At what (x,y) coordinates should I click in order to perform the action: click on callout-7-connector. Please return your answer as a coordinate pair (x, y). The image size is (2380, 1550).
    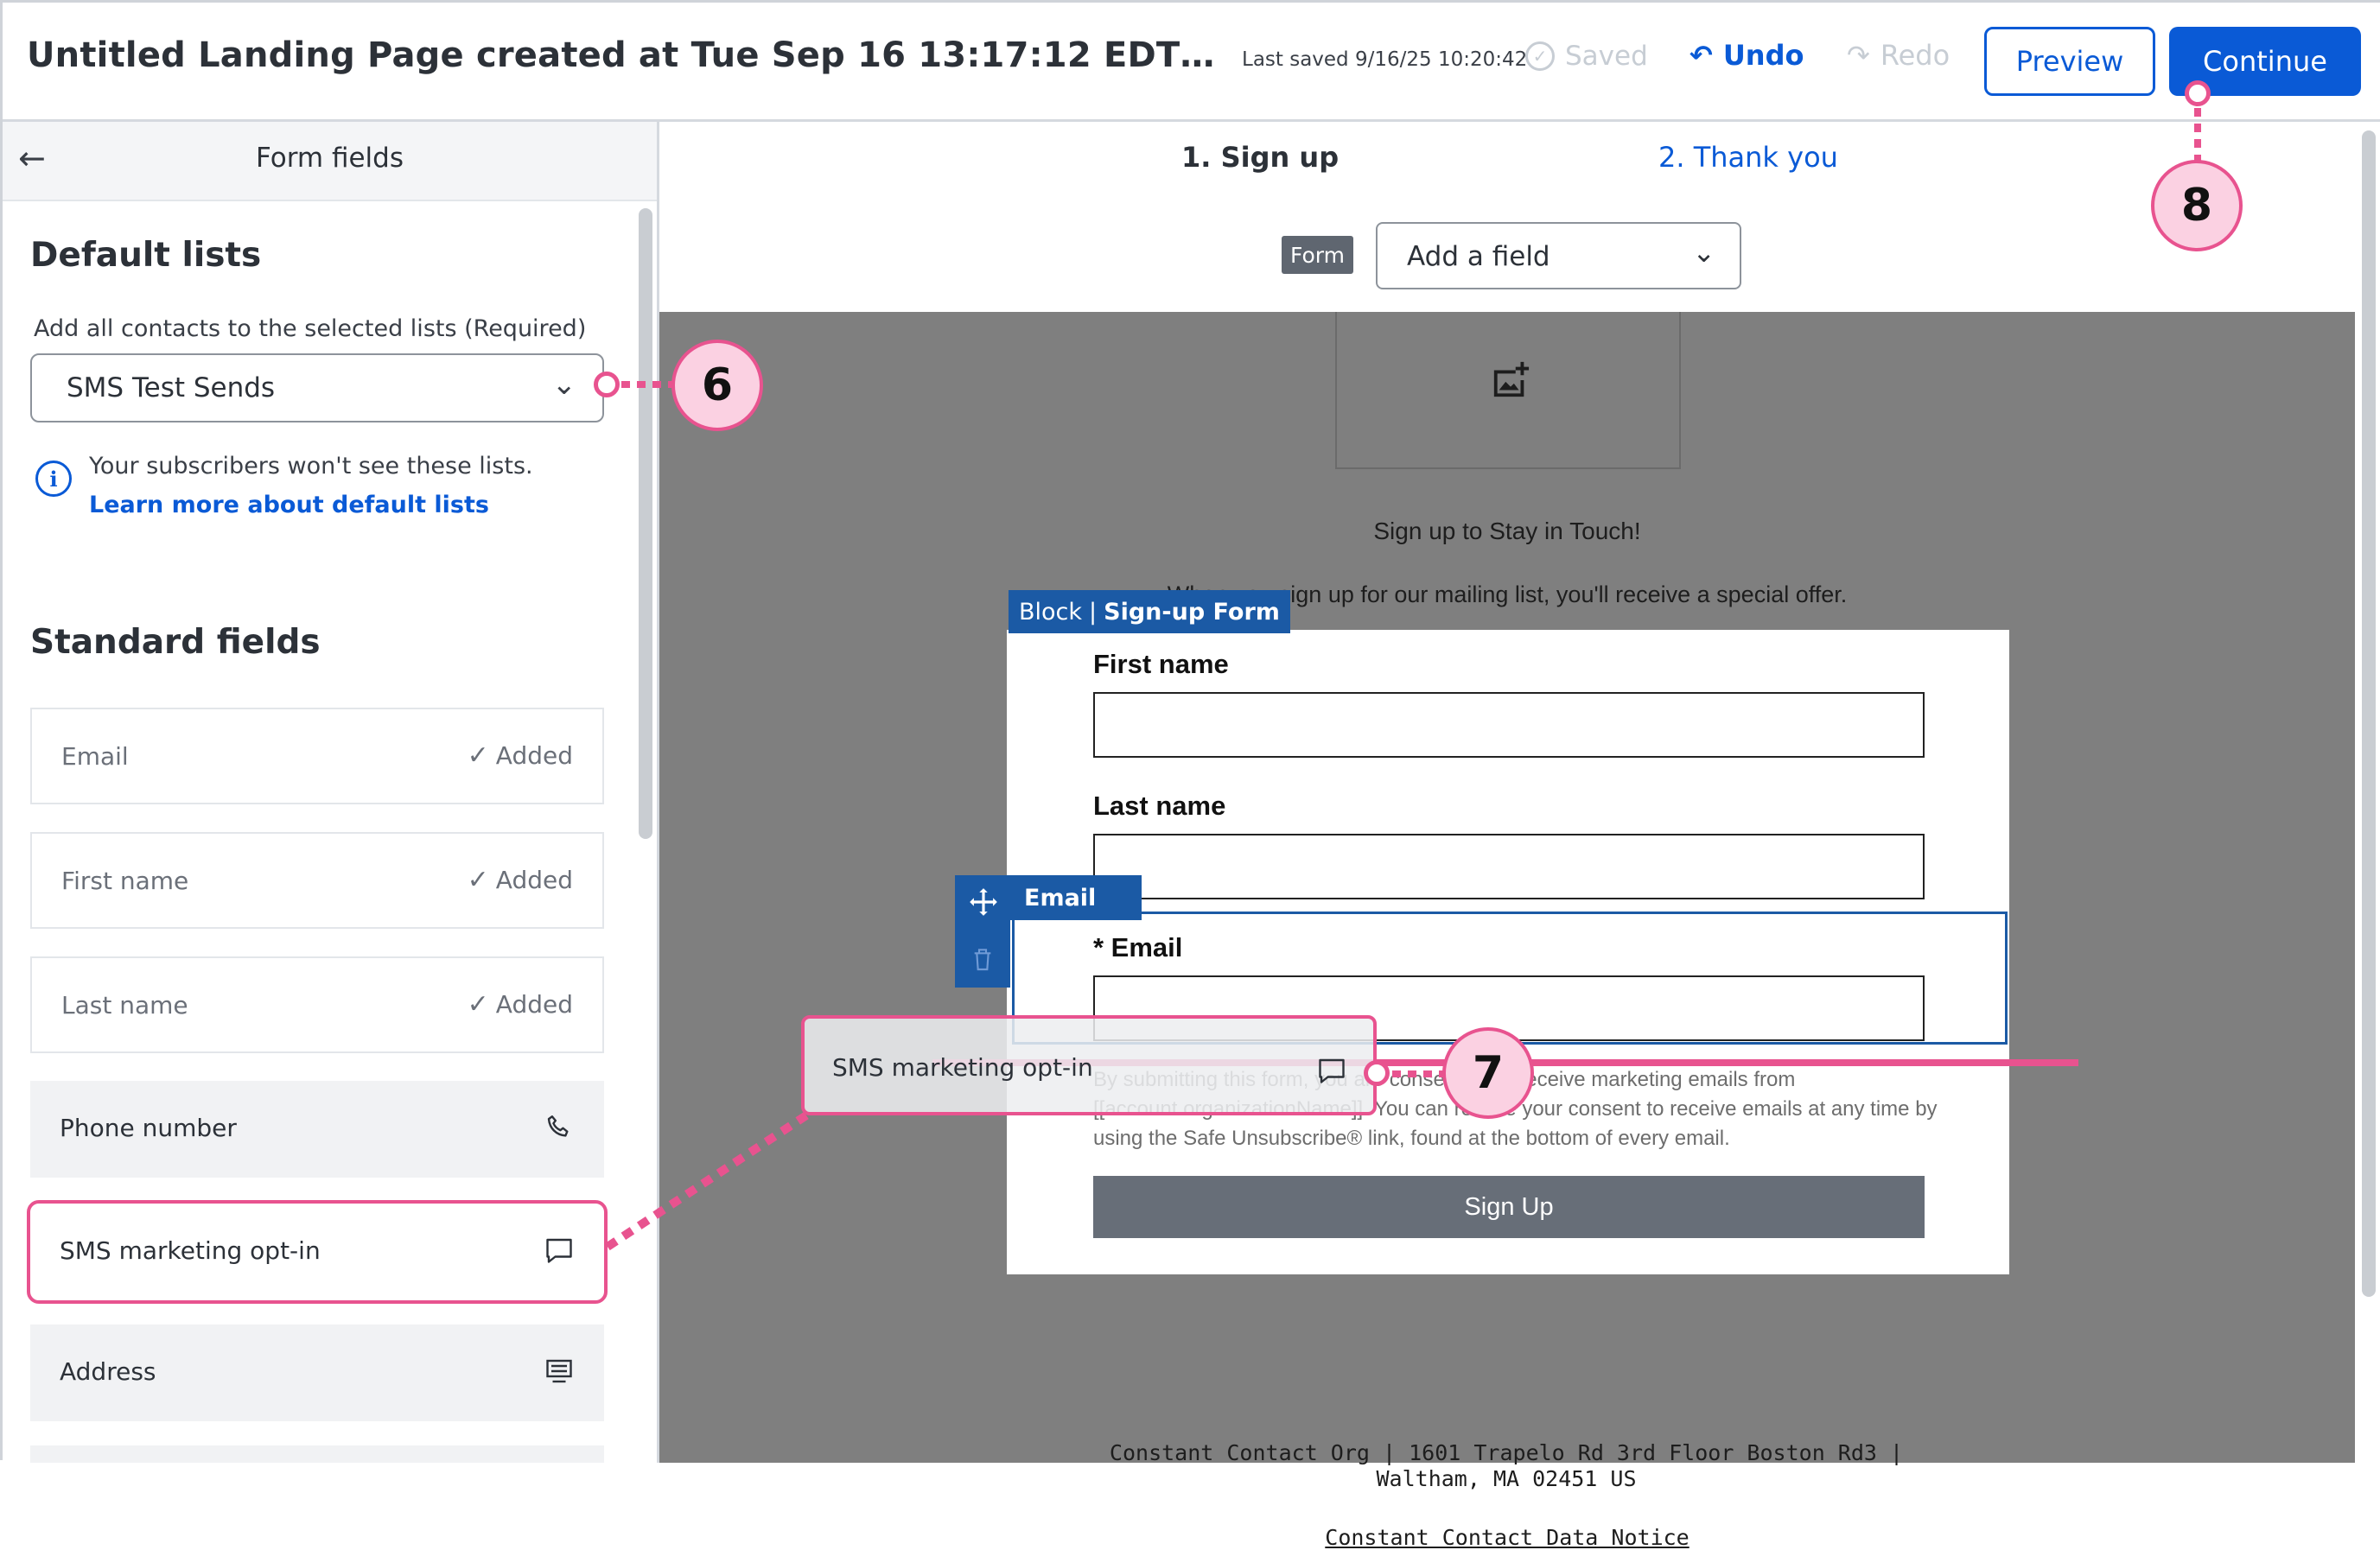
    Looking at the image, I should click on (1420, 1073).